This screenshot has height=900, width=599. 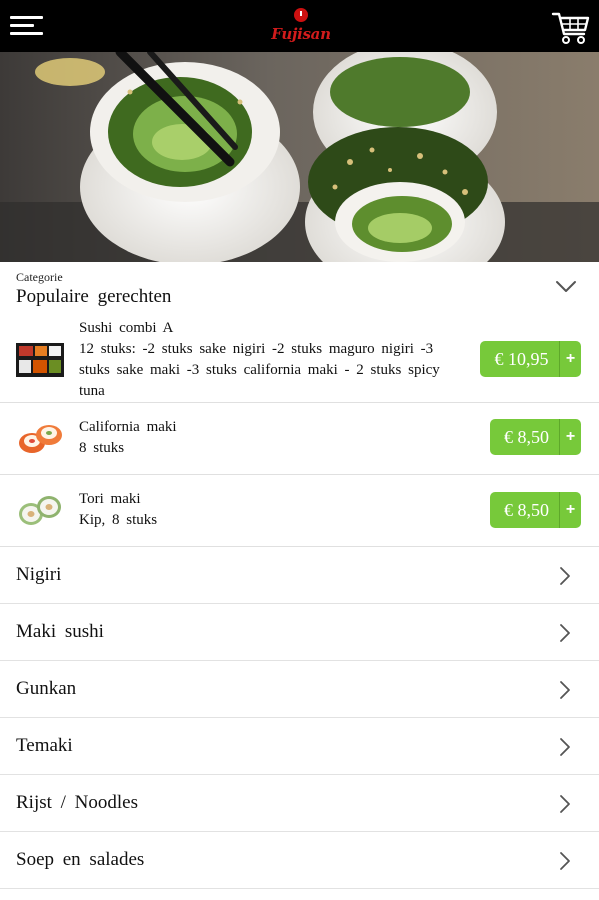 I want to click on top-app-bar: Fujisan, so click(x=299, y=26).